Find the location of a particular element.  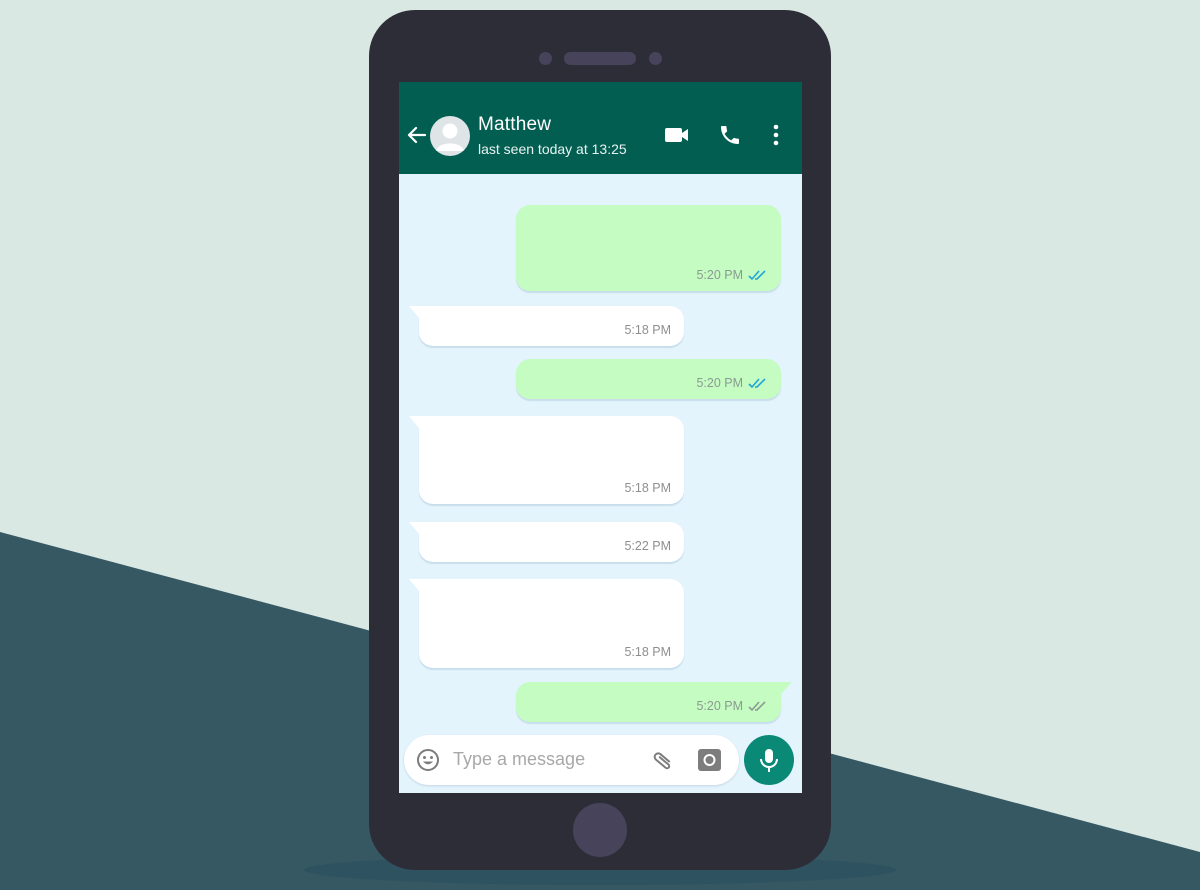

home-button is located at coordinates (600, 830).